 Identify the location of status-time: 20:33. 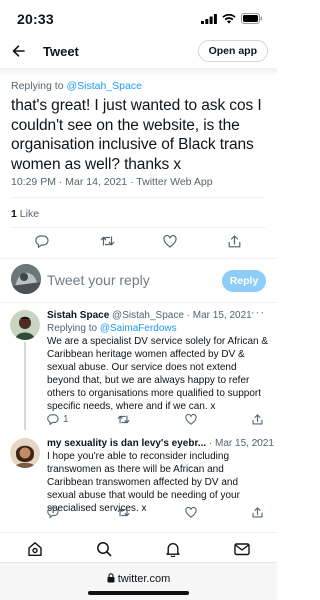
(35, 19).